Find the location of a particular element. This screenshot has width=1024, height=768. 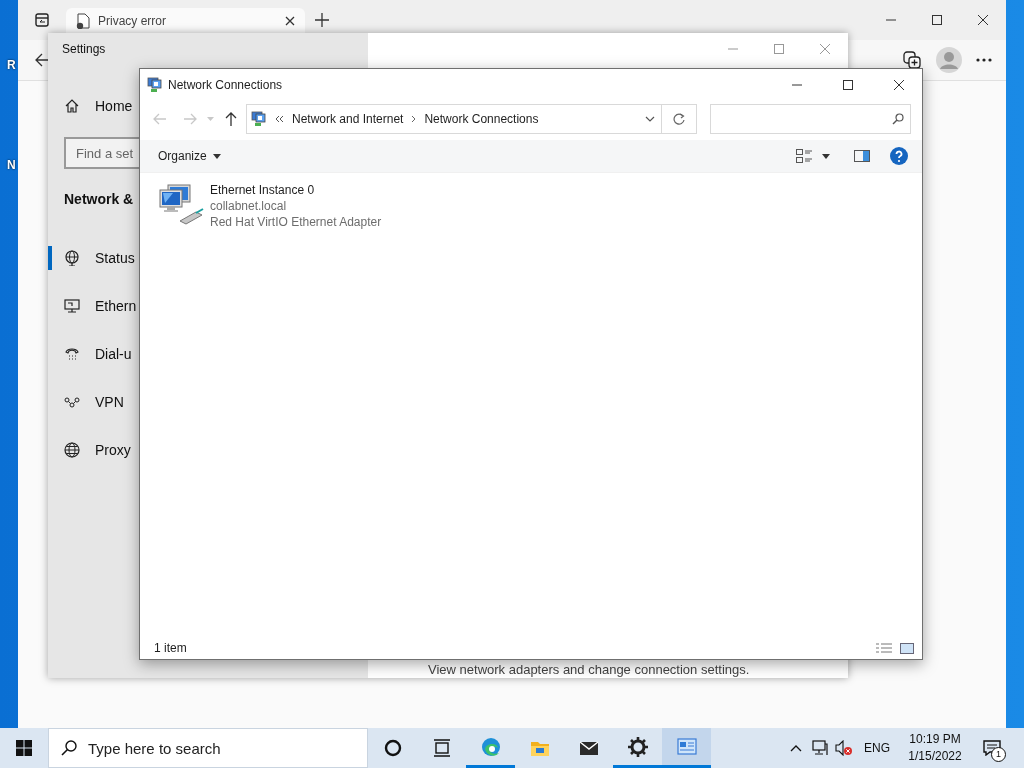

address-bar: Network and Internet Network Connections is located at coordinates (454, 119).